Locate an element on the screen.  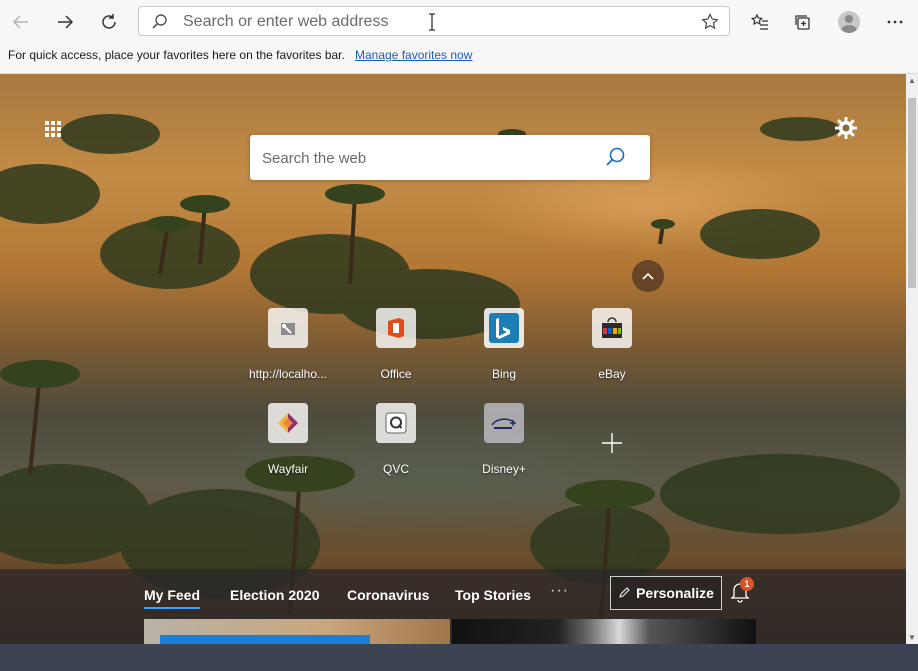
collections-icon is located at coordinates (802, 22).